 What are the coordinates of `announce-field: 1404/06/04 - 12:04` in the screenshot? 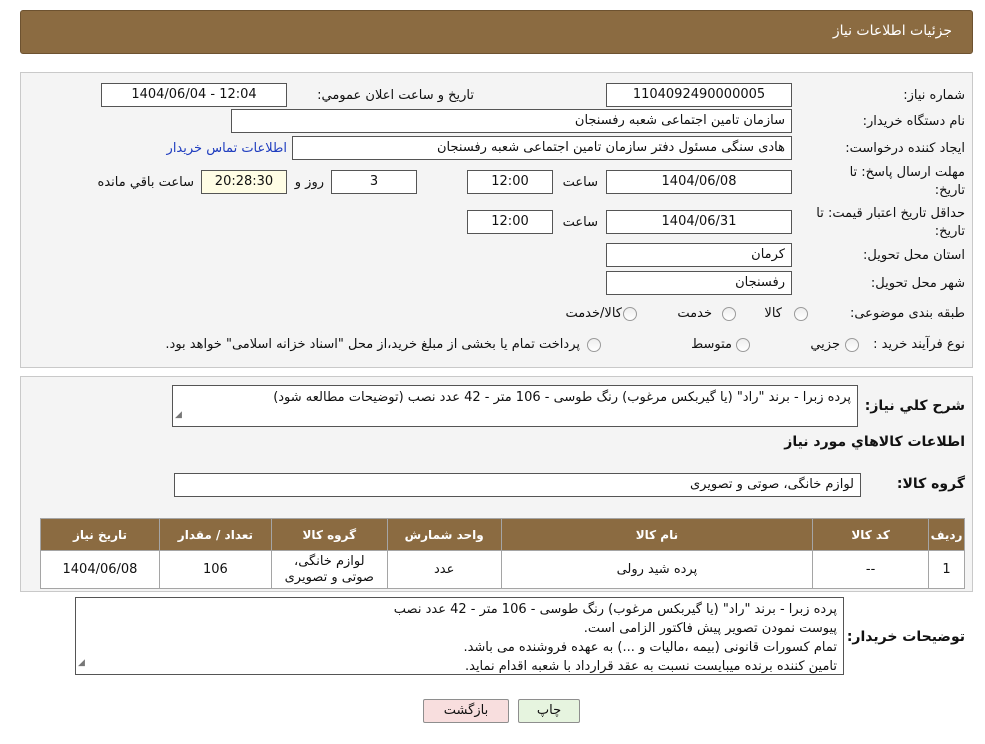 It's located at (194, 95).